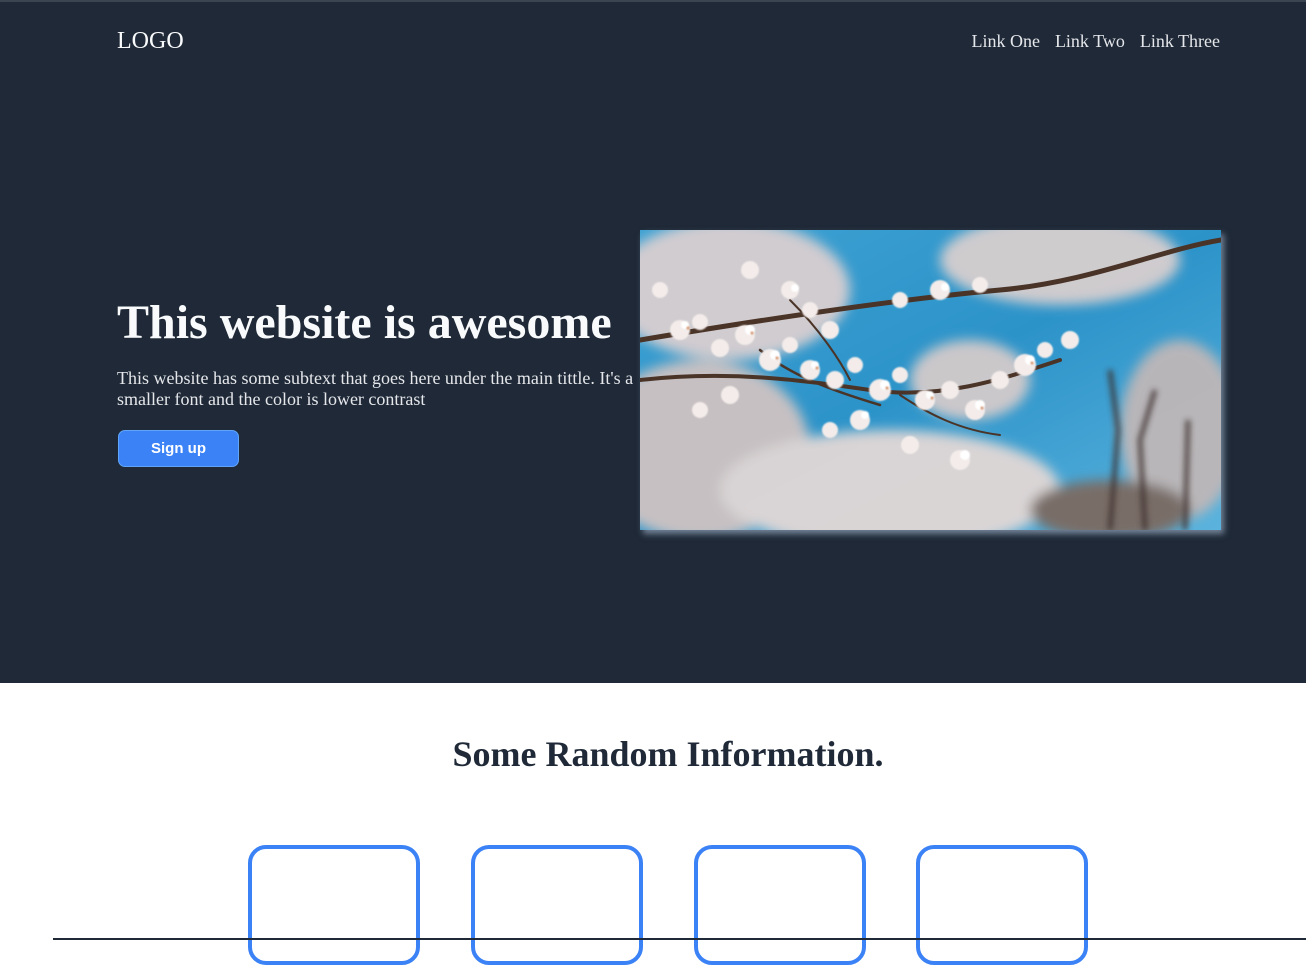 The width and height of the screenshot is (1306, 965). What do you see at coordinates (150, 41) in the screenshot?
I see `logo: LOGO` at bounding box center [150, 41].